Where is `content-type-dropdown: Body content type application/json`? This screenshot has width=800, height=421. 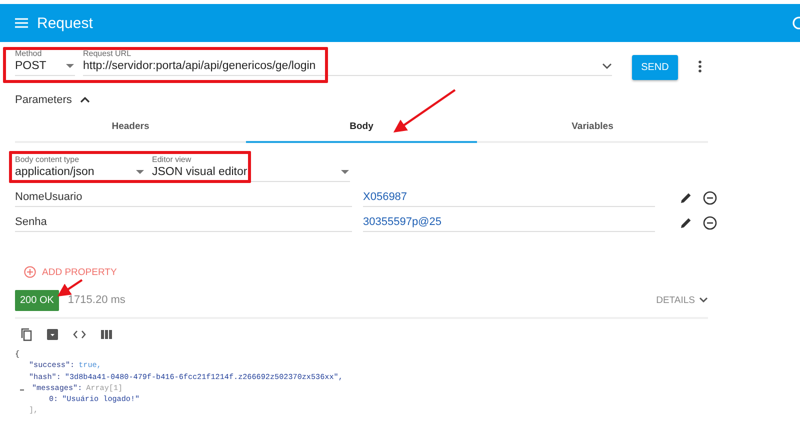
content-type-dropdown: Body content type application/json is located at coordinates (80, 168).